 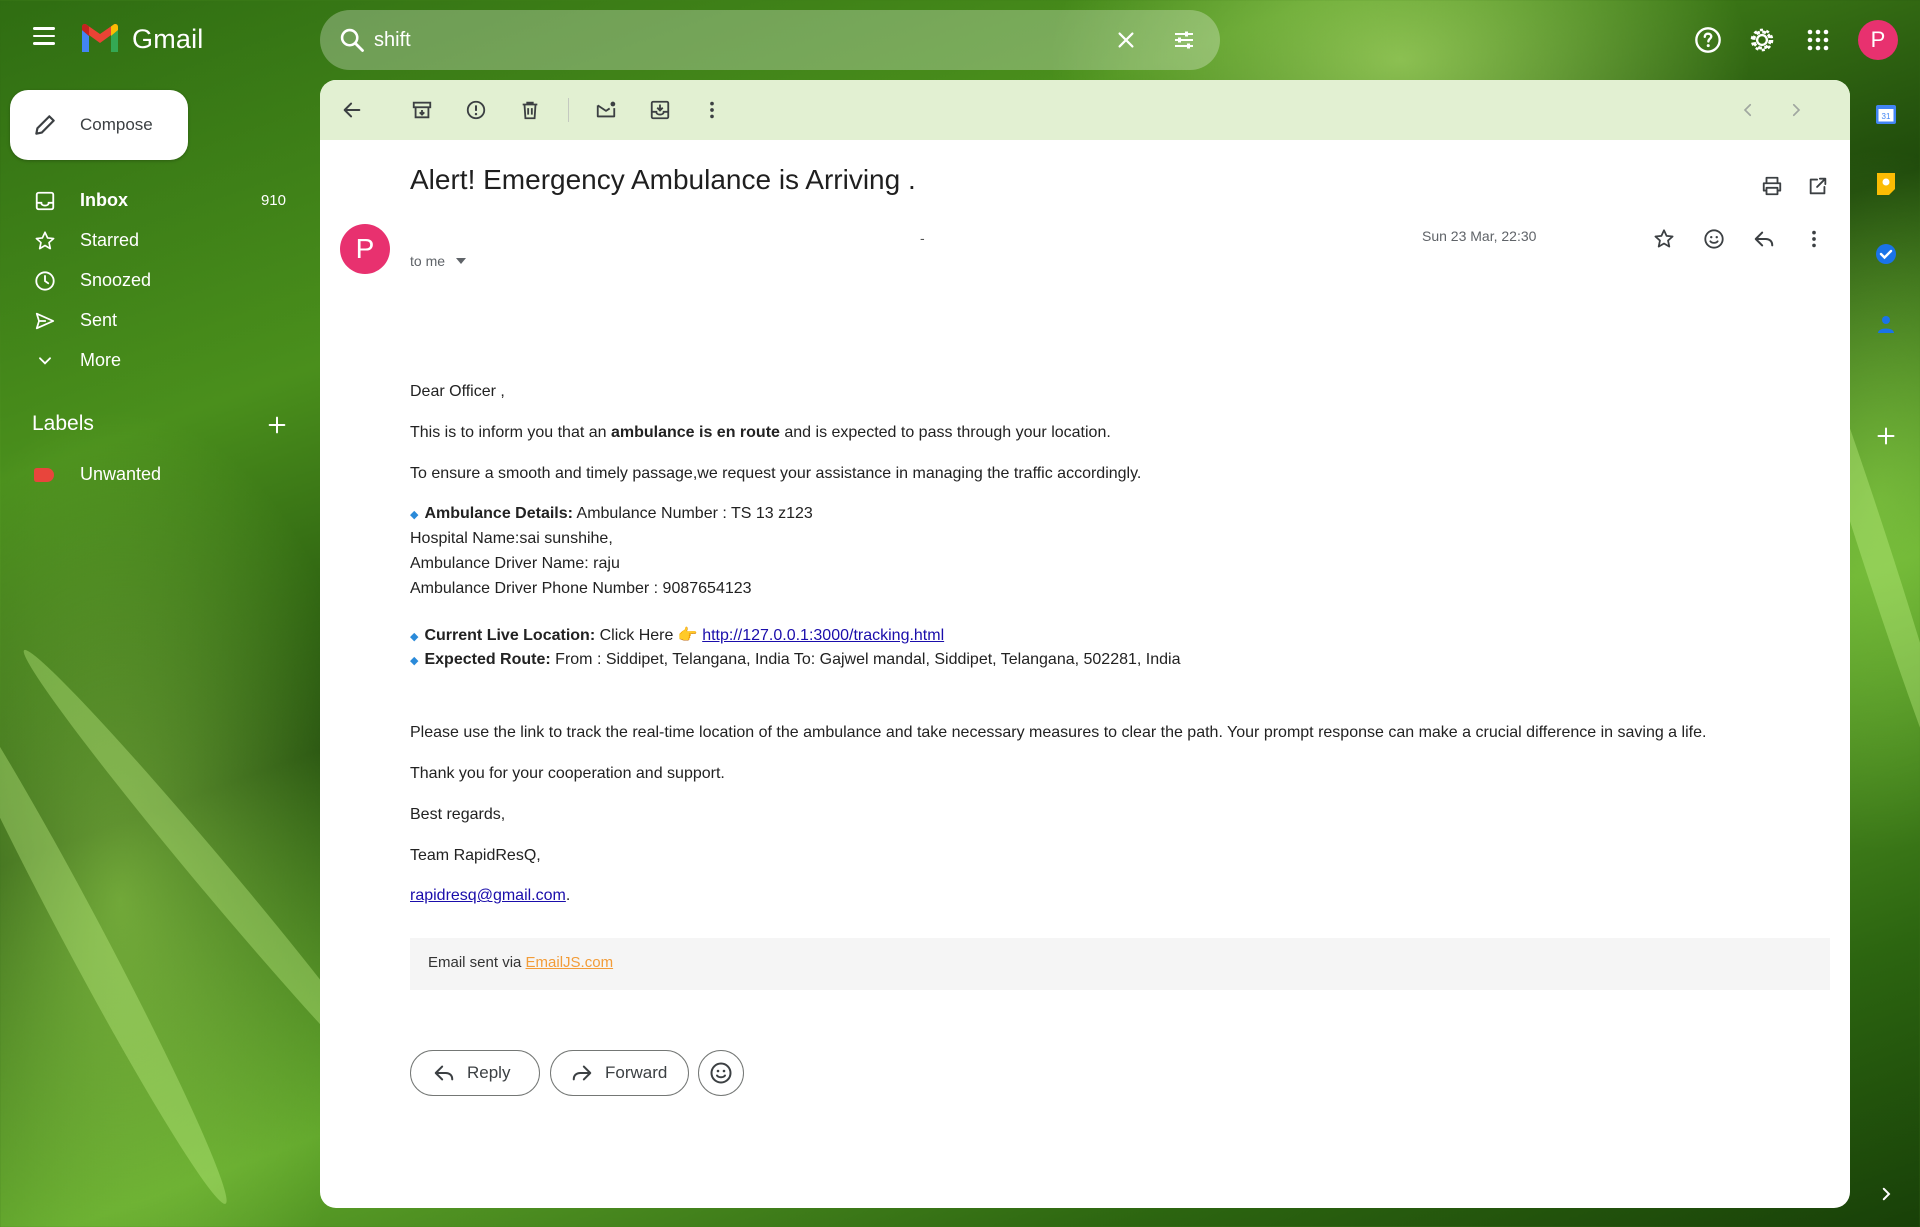 I want to click on gmail-logo, so click(x=100, y=38).